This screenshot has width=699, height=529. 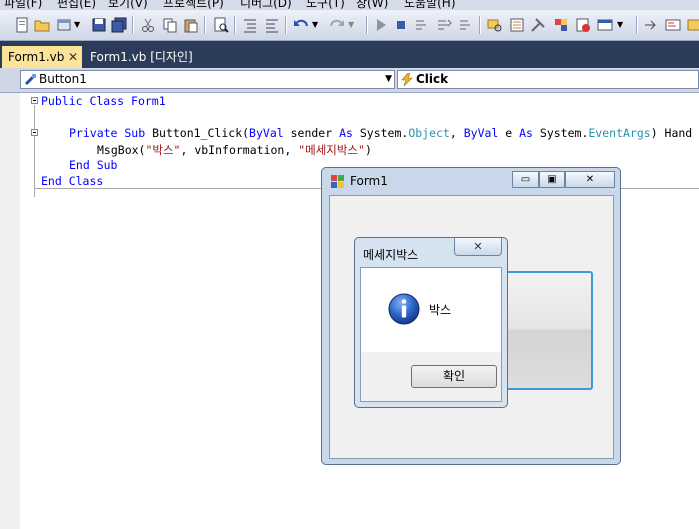 What do you see at coordinates (517, 25) in the screenshot?
I see `properties-icon` at bounding box center [517, 25].